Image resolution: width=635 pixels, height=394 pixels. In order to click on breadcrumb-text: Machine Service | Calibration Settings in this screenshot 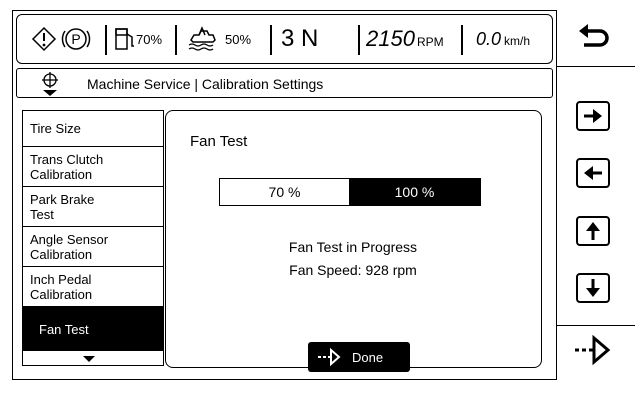, I will do `click(205, 84)`.